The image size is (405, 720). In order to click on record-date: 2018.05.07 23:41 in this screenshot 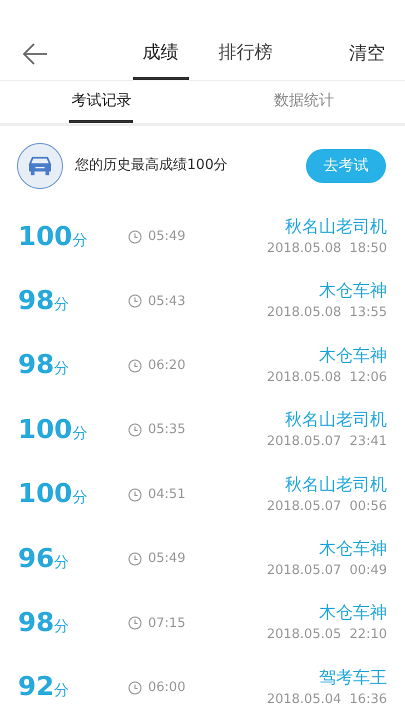, I will do `click(326, 442)`.